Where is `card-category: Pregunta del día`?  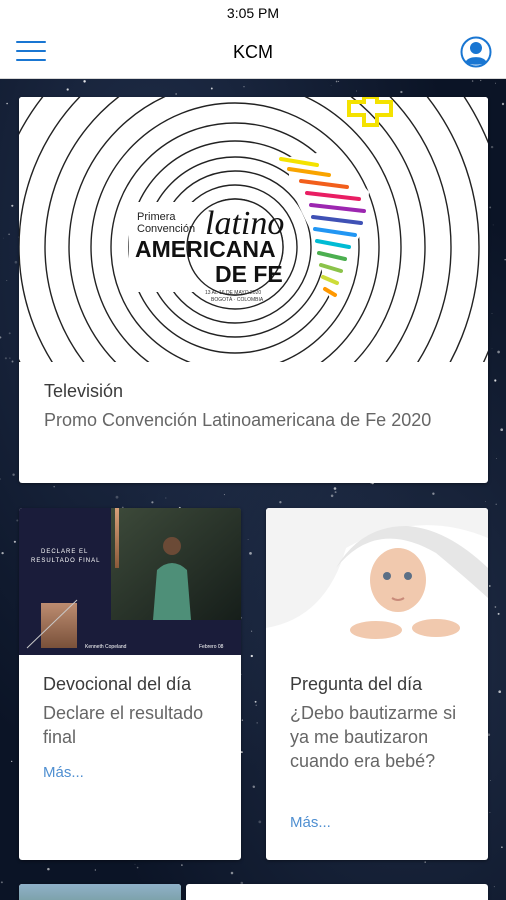
card-category: Pregunta del día is located at coordinates (356, 684).